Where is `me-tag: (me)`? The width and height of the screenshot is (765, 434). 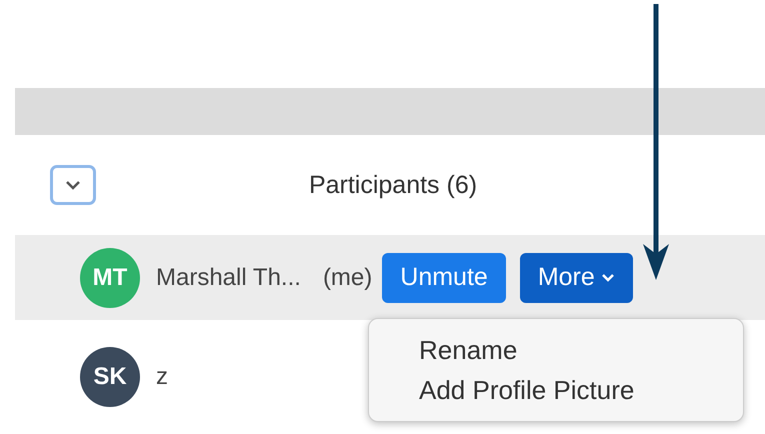 me-tag: (me) is located at coordinates (347, 278).